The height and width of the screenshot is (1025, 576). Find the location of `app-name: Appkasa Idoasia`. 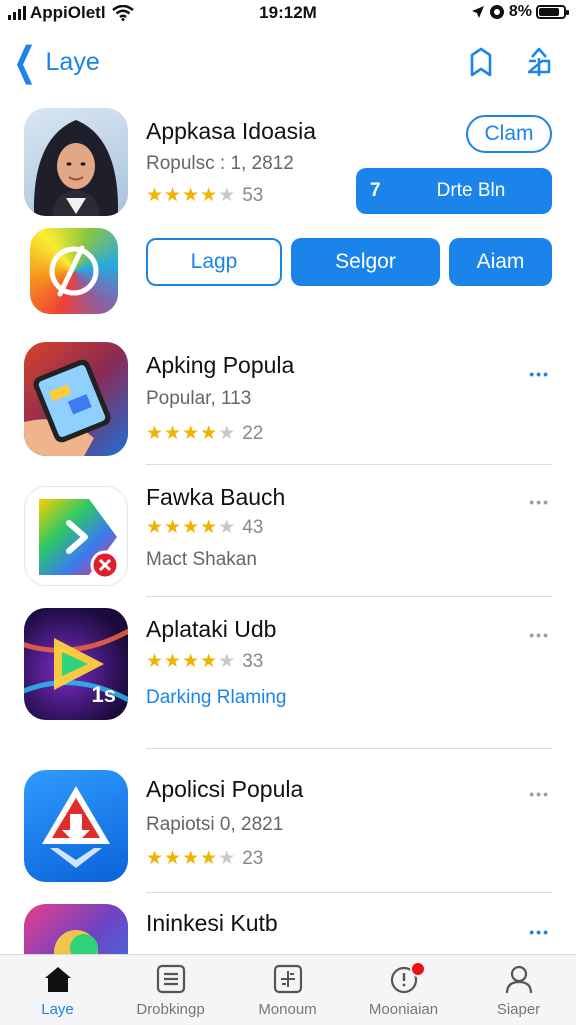

app-name: Appkasa Idoasia is located at coordinates (231, 131).